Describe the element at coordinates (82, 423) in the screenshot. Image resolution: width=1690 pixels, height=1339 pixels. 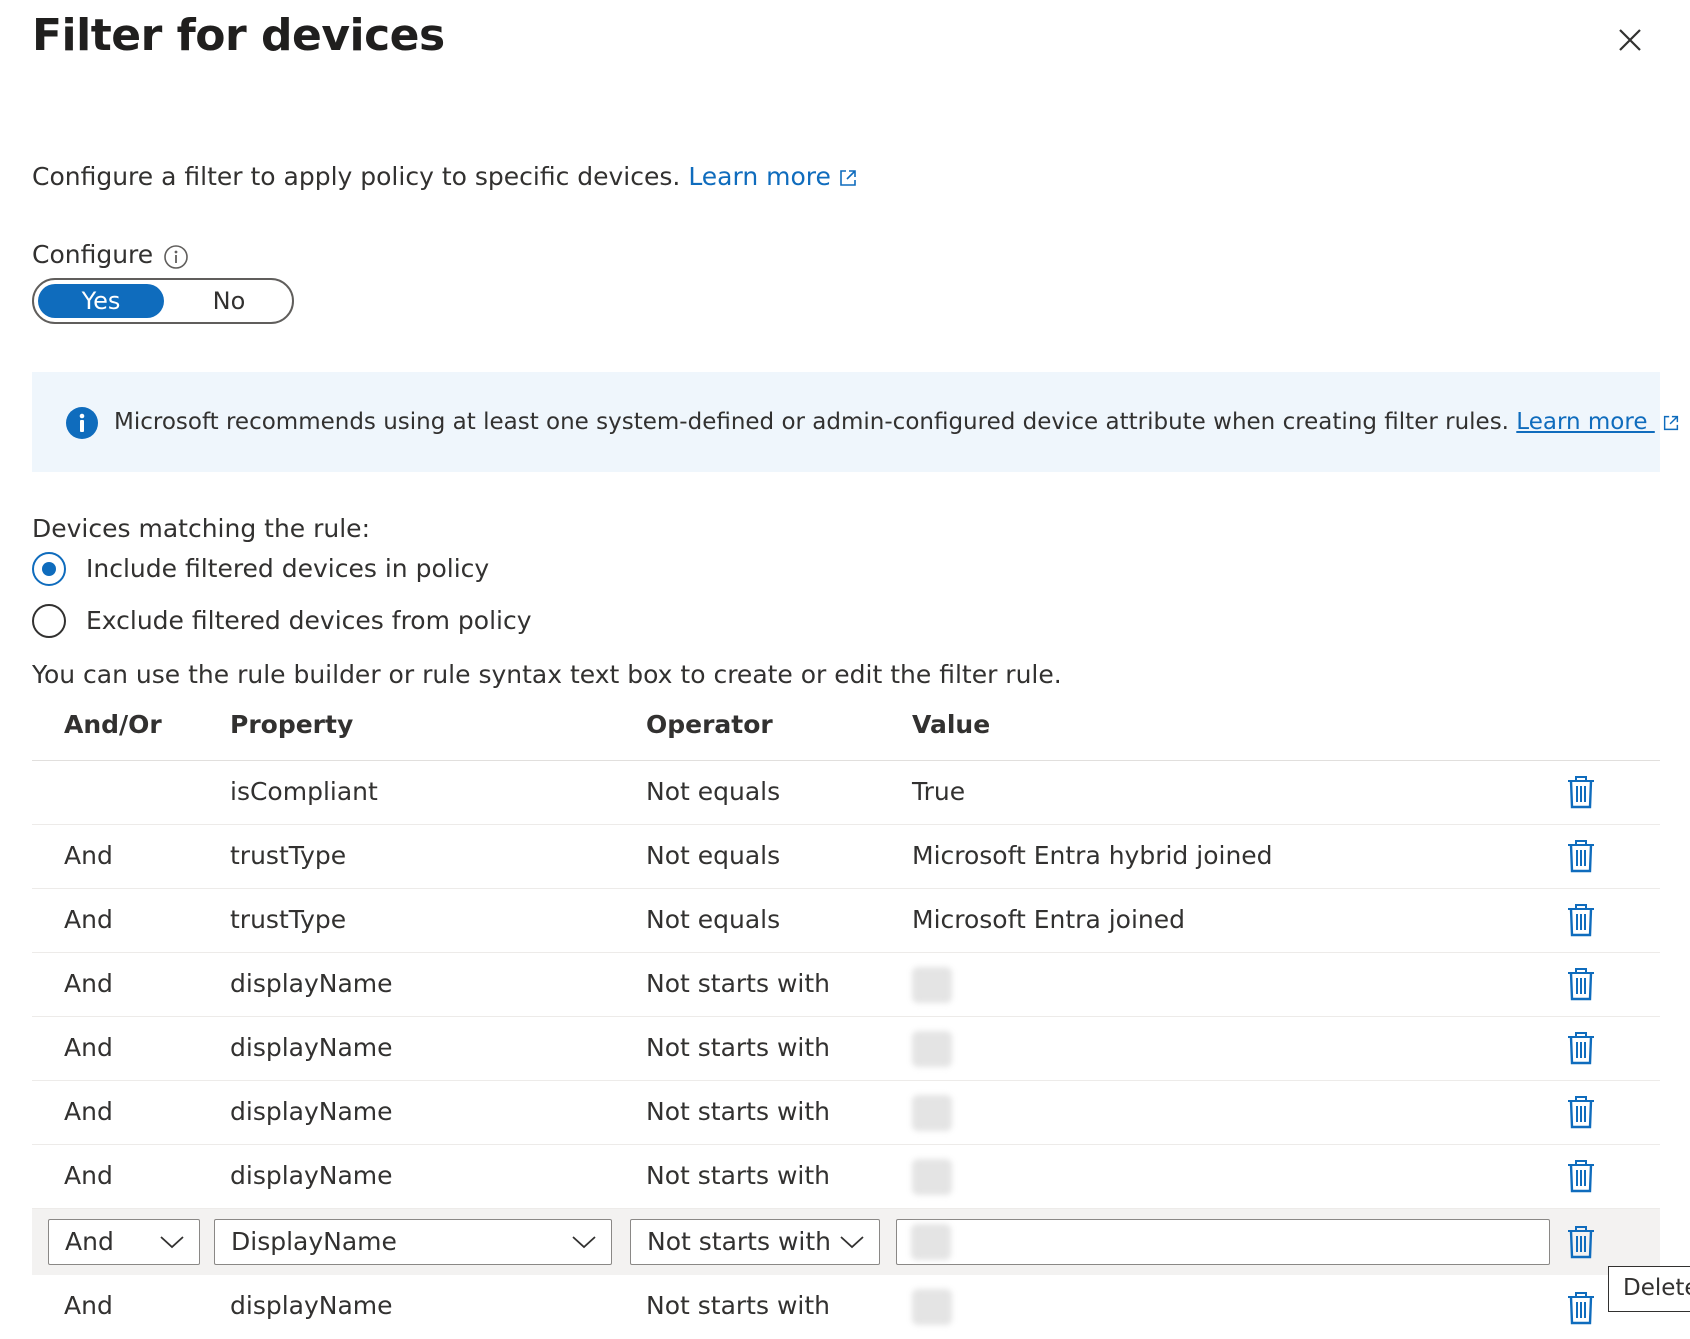
I see `info-filled-icon` at that location.